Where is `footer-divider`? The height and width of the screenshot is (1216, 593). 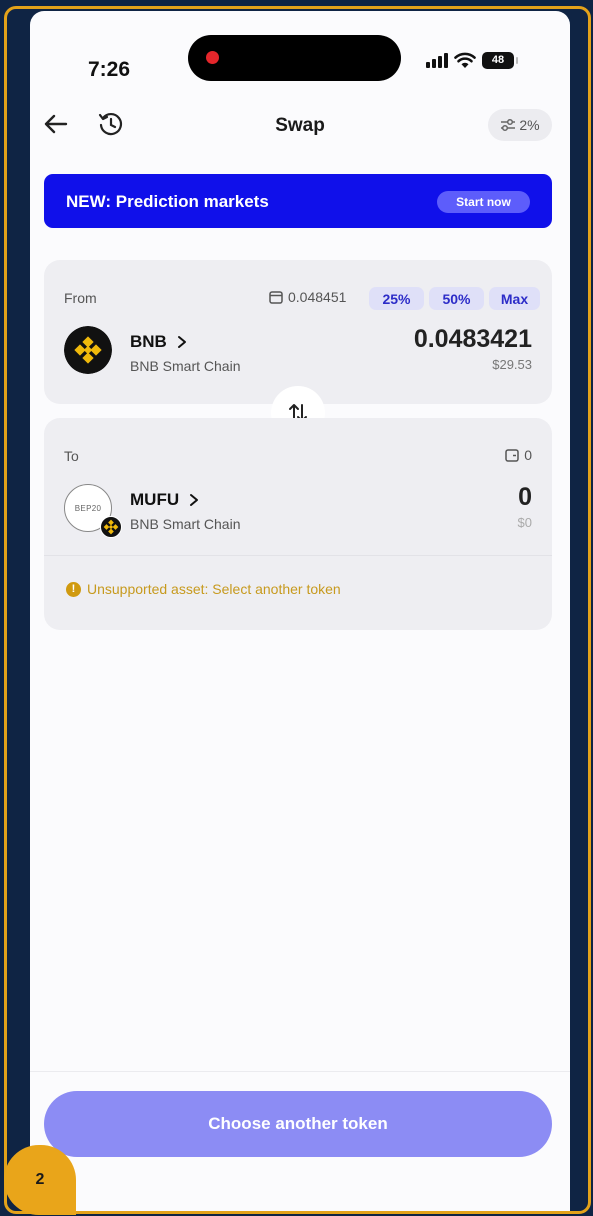 footer-divider is located at coordinates (300, 1071).